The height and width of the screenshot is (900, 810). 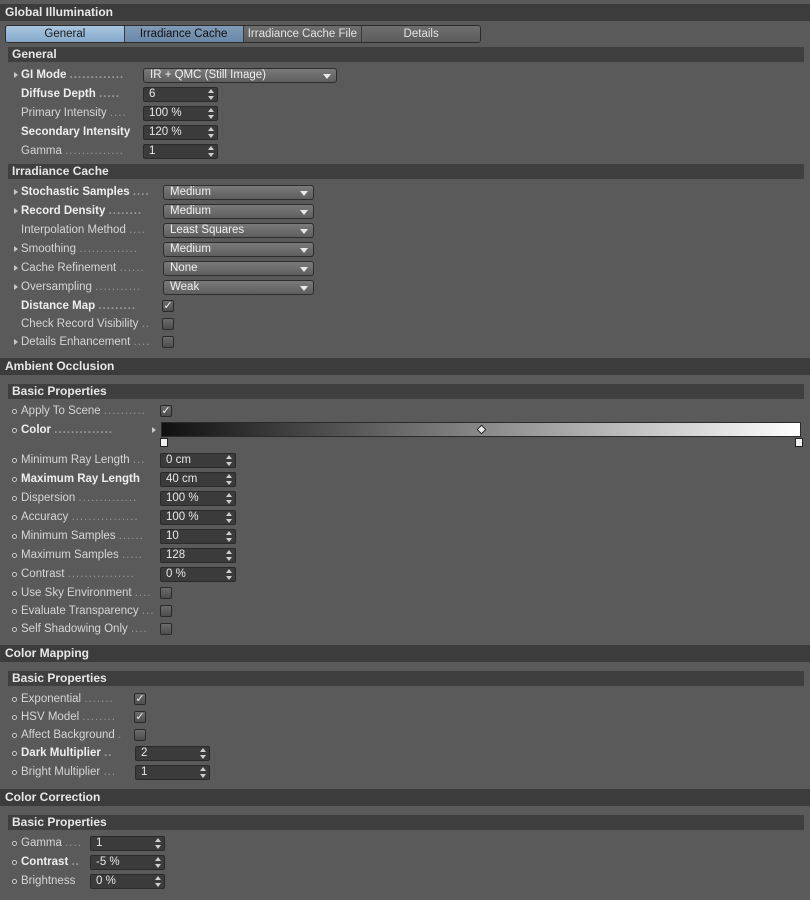 What do you see at coordinates (405, 574) in the screenshot?
I see `contrast-row: Contrast ................ 0 %` at bounding box center [405, 574].